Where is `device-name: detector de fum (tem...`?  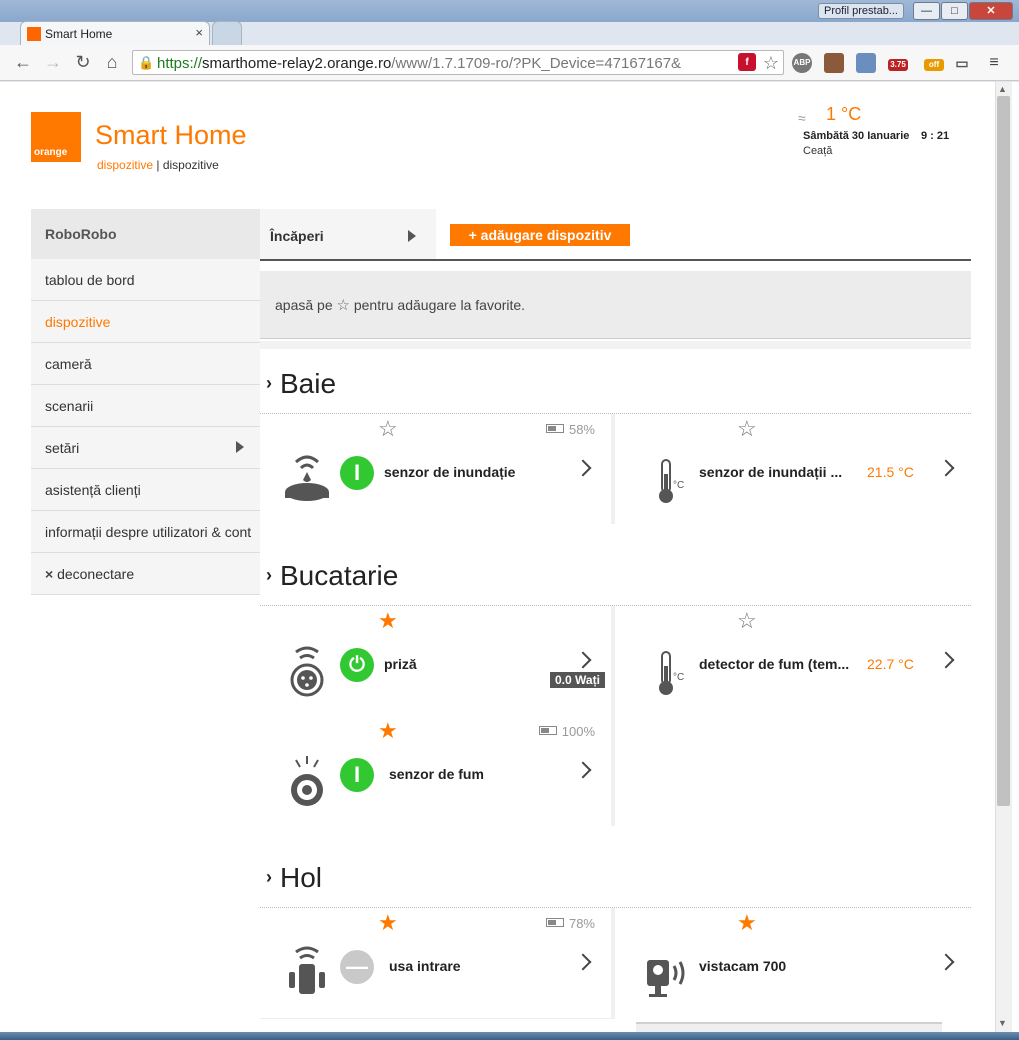 device-name: detector de fum (tem... is located at coordinates (774, 664).